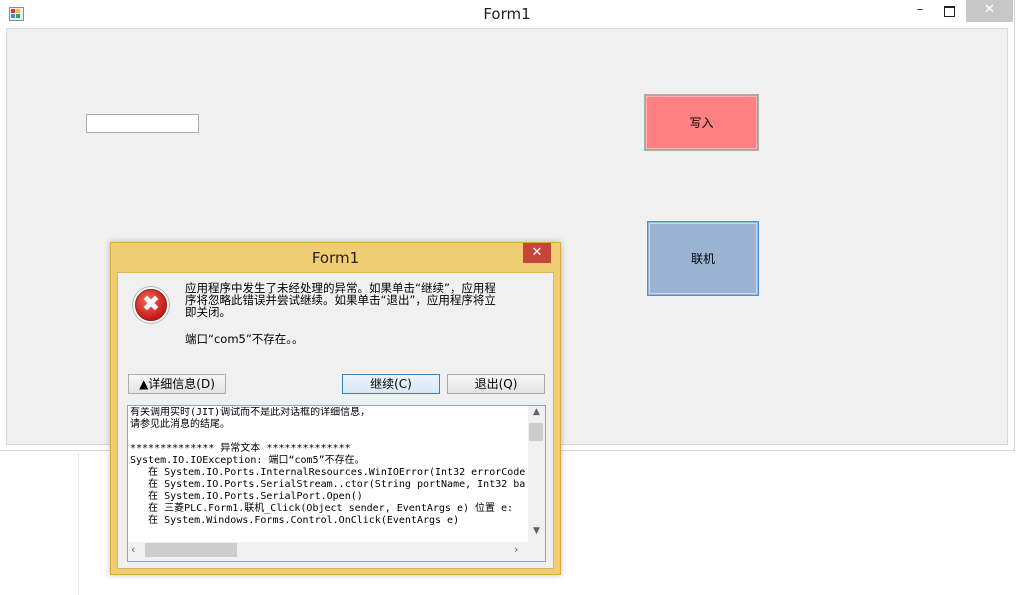  I want to click on maximize-button, so click(949, 11).